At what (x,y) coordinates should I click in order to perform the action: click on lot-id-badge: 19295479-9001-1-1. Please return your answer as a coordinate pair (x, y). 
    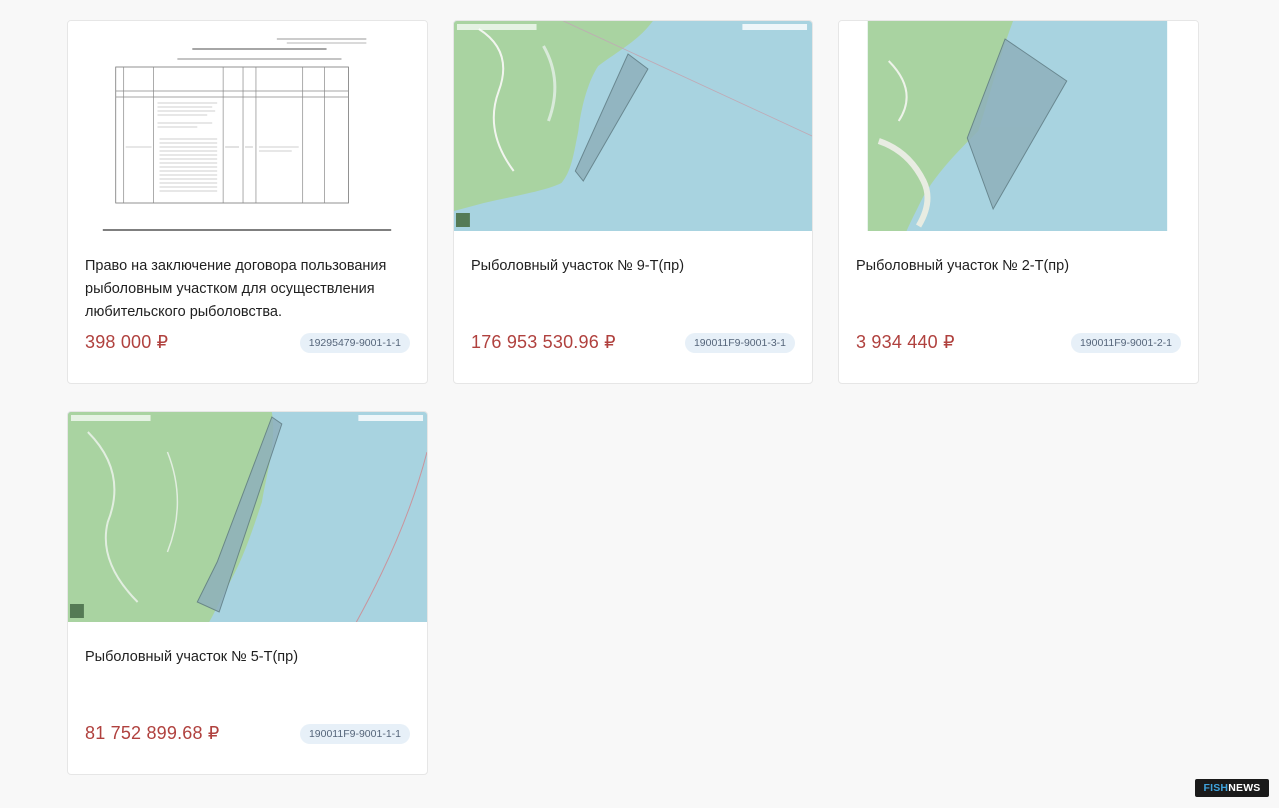
    Looking at the image, I should click on (354, 343).